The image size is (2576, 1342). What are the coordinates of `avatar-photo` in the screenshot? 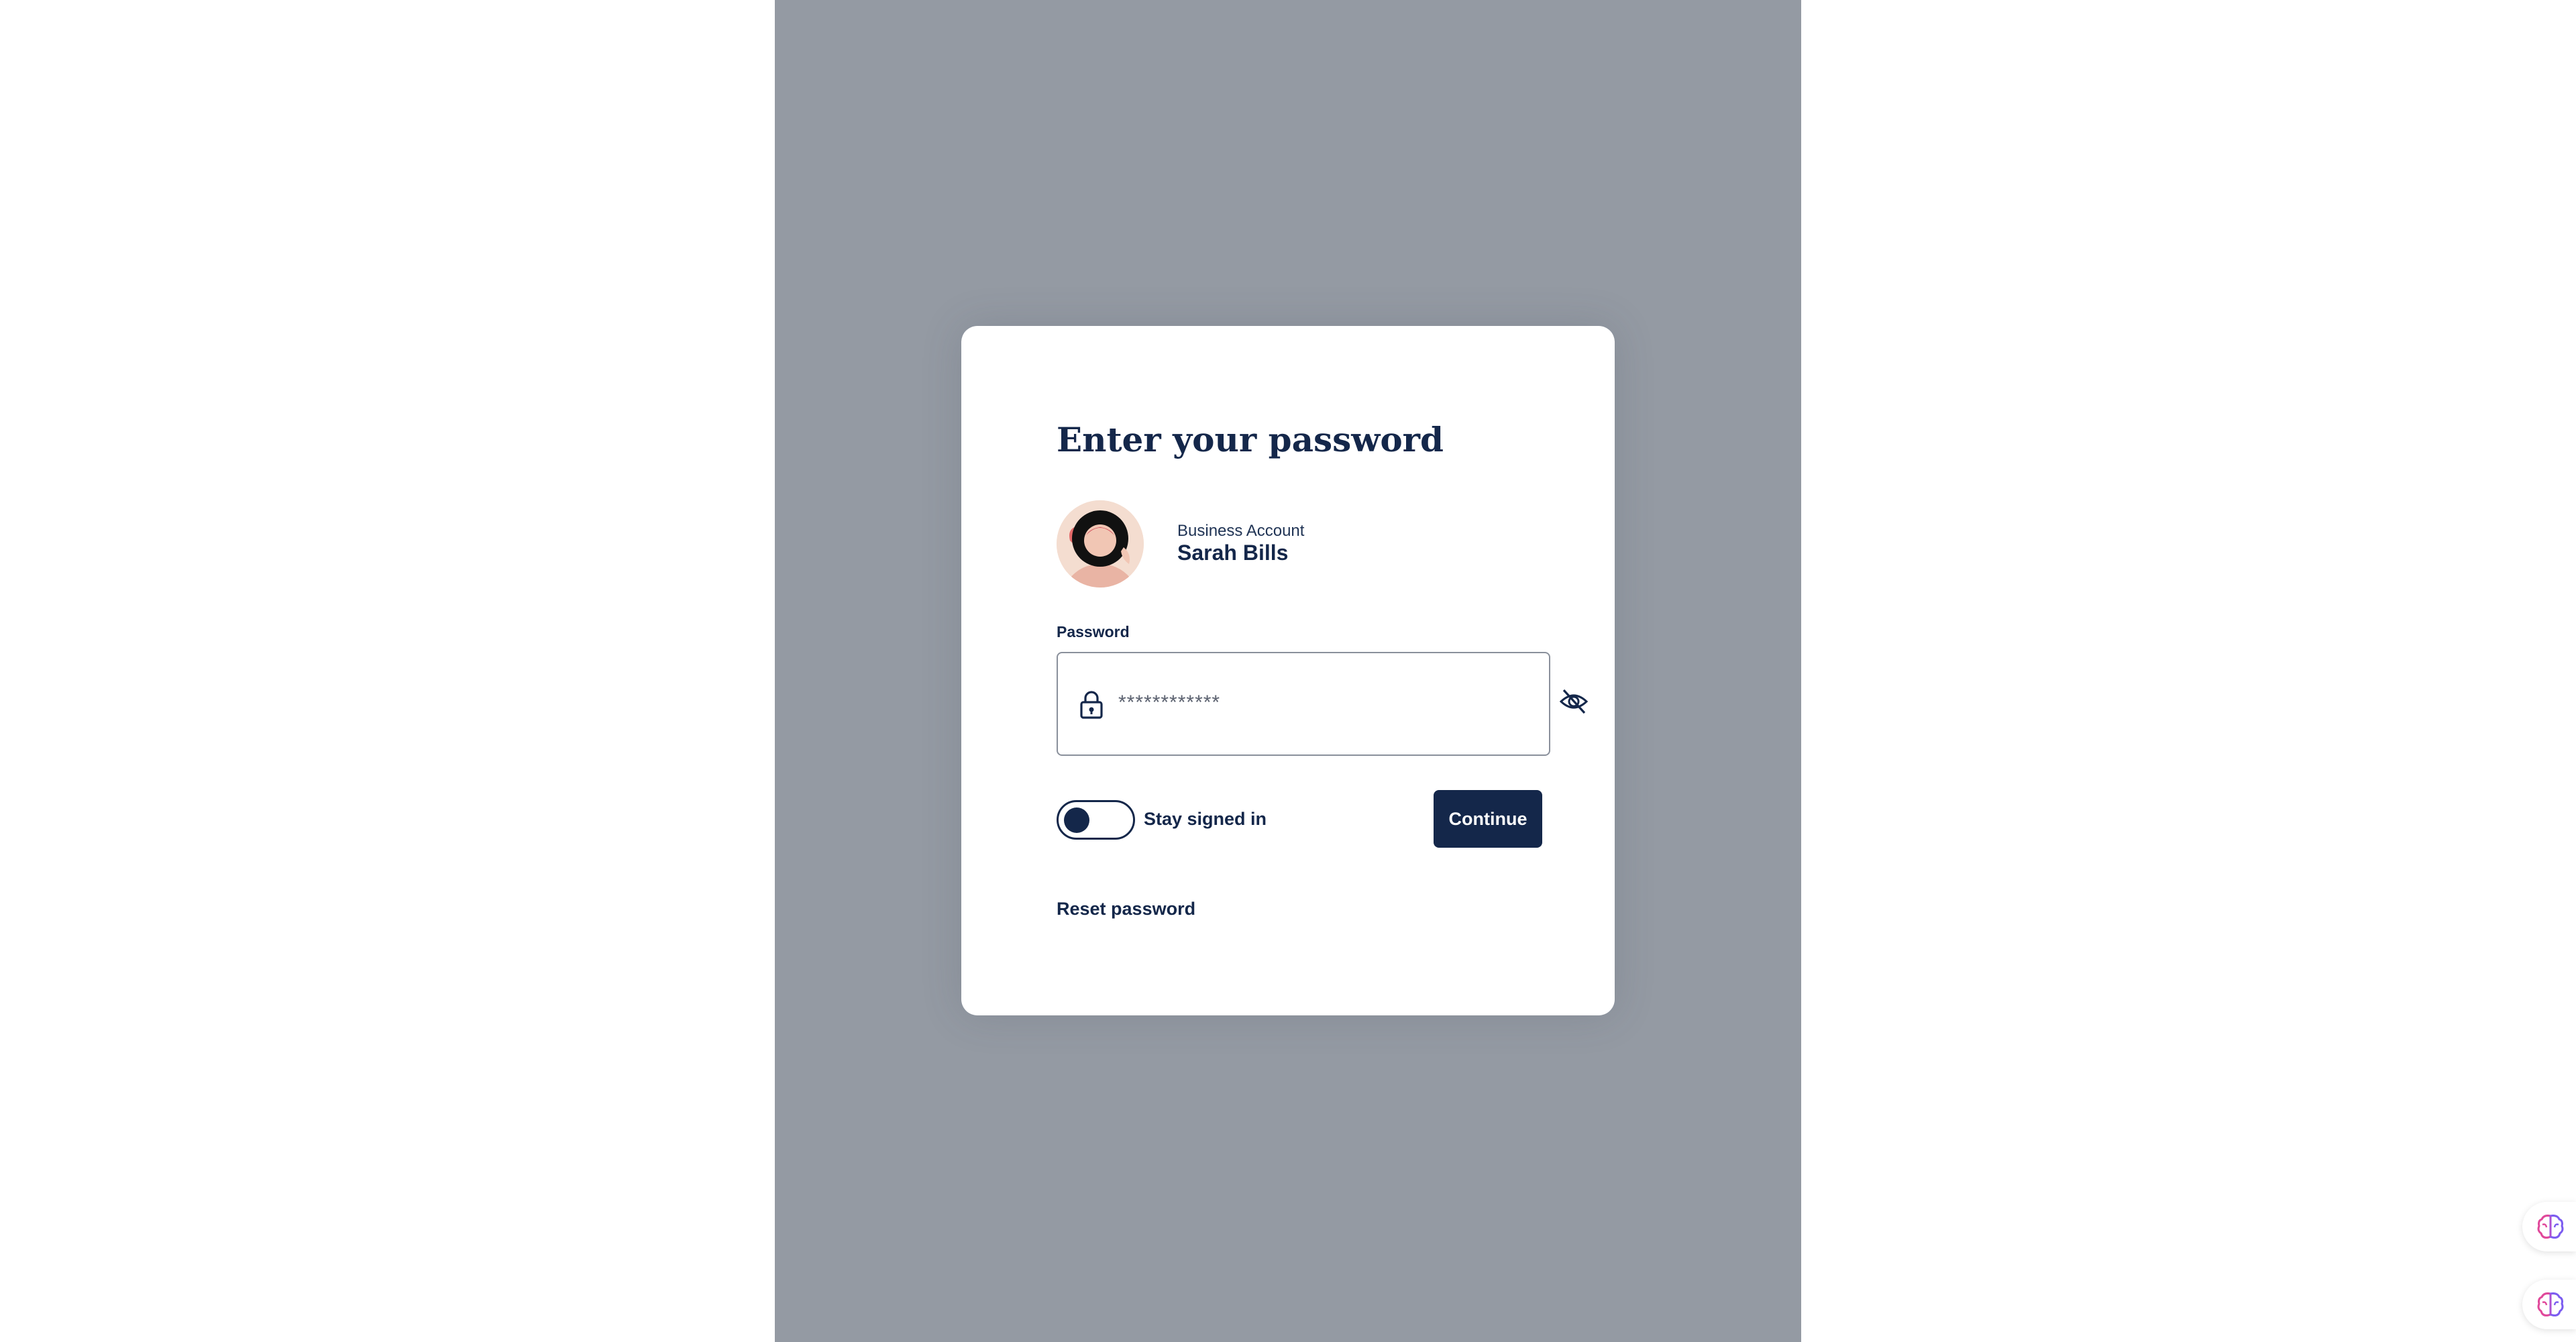 It's located at (1100, 544).